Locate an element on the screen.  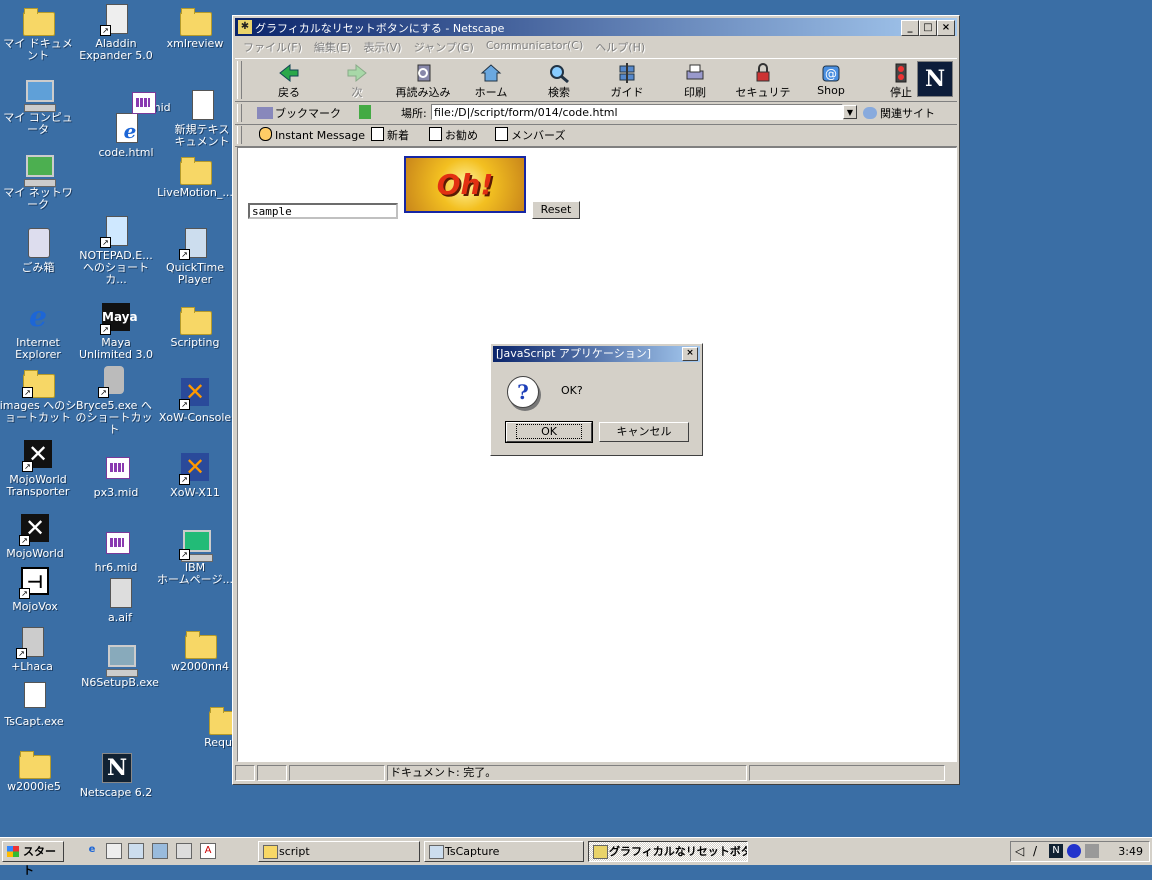
desktop-icon-0-mid: 0.mid is located at coordinates (142, 101).